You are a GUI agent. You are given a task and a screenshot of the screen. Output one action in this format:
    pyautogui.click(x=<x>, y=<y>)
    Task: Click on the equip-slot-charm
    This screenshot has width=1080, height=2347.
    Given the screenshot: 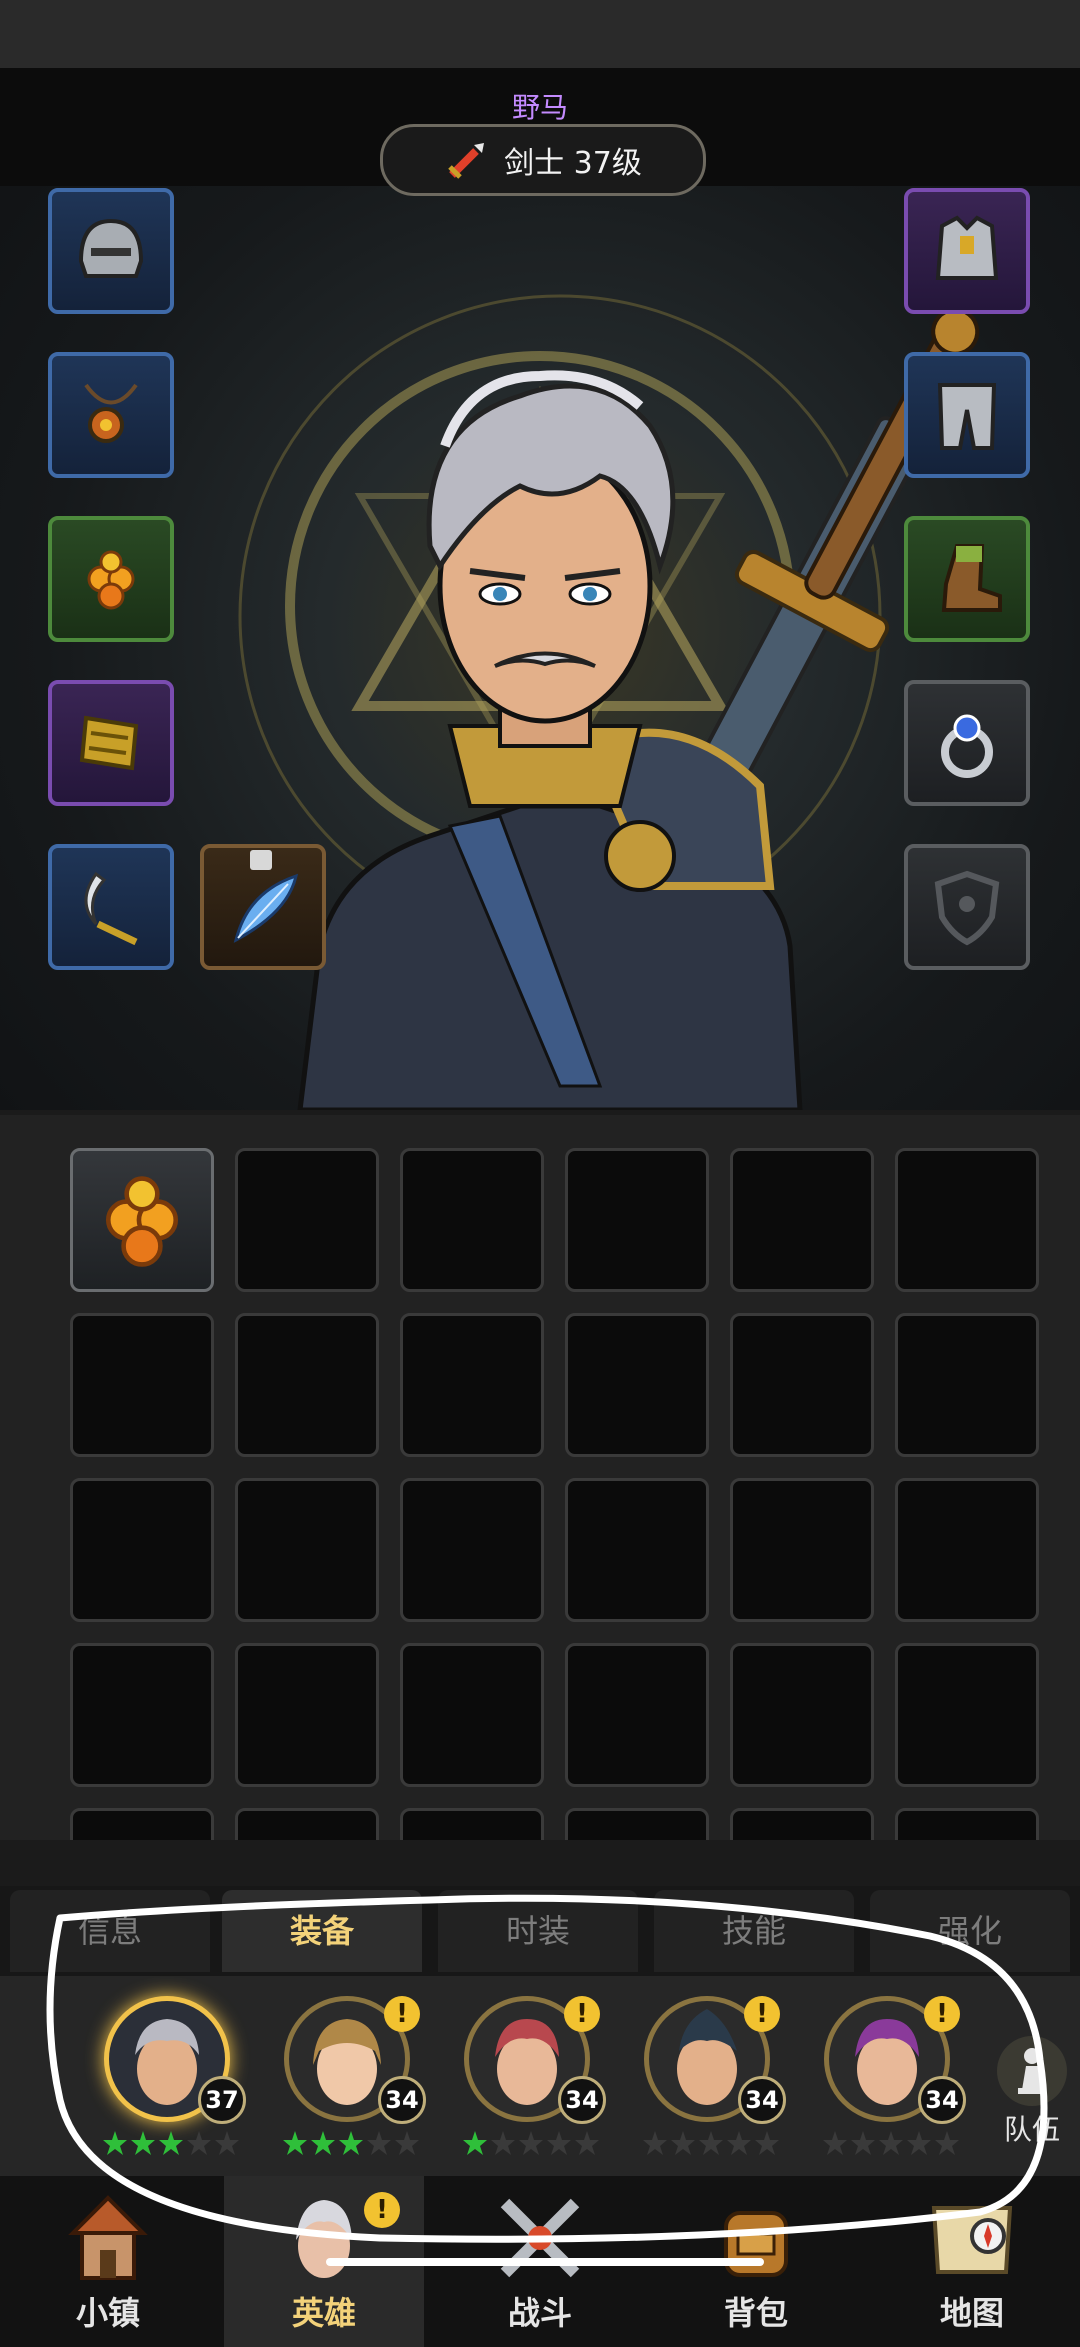 What is the action you would take?
    pyautogui.click(x=111, y=579)
    